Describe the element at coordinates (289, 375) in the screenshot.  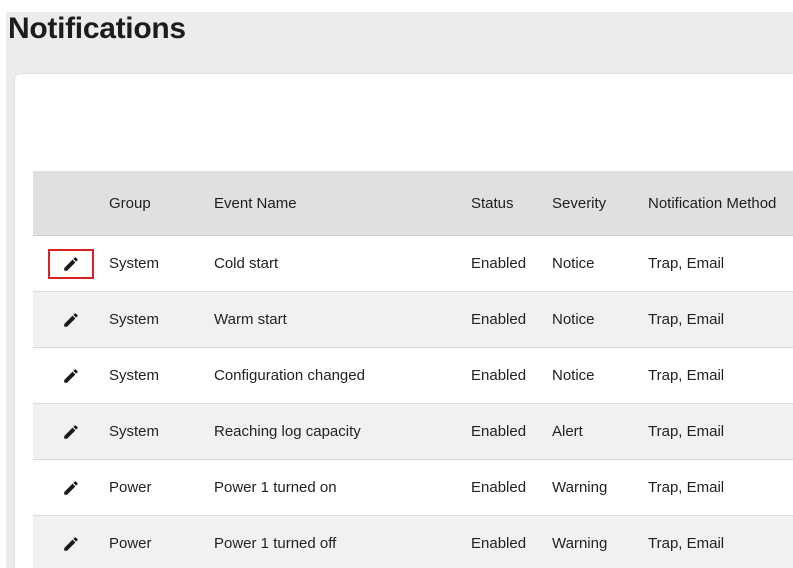
I see `cell-event-name: Configuration changed` at that location.